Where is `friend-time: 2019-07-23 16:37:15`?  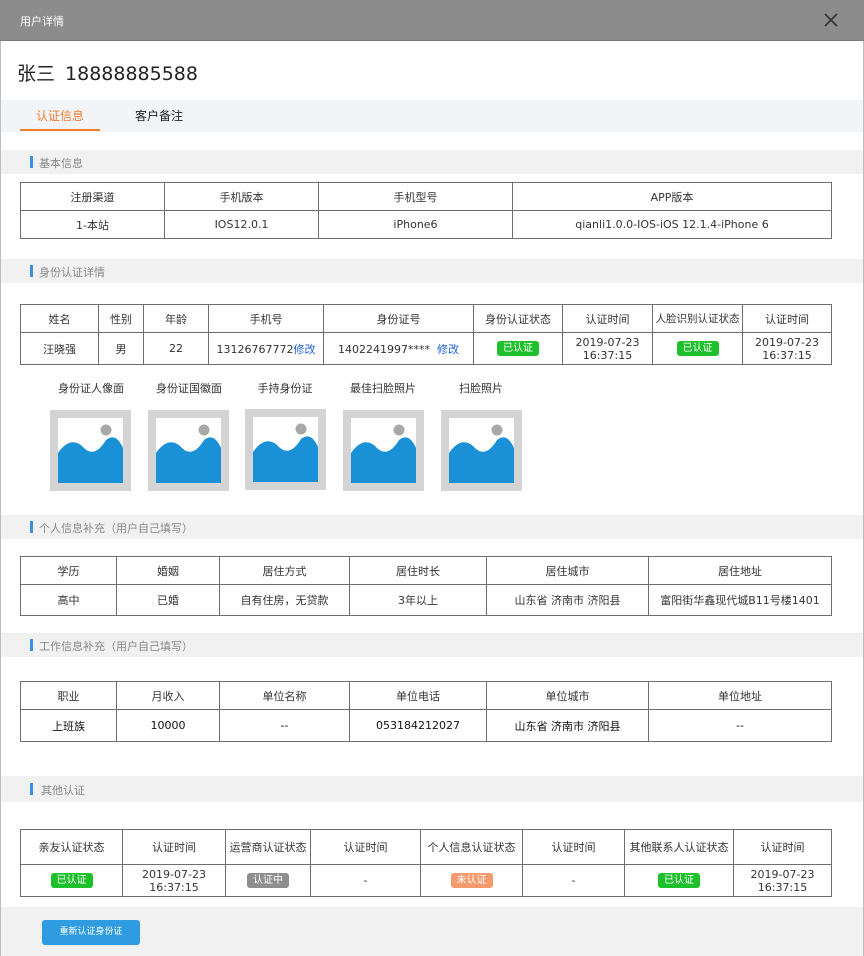
friend-time: 2019-07-23 16:37:15 is located at coordinates (174, 880).